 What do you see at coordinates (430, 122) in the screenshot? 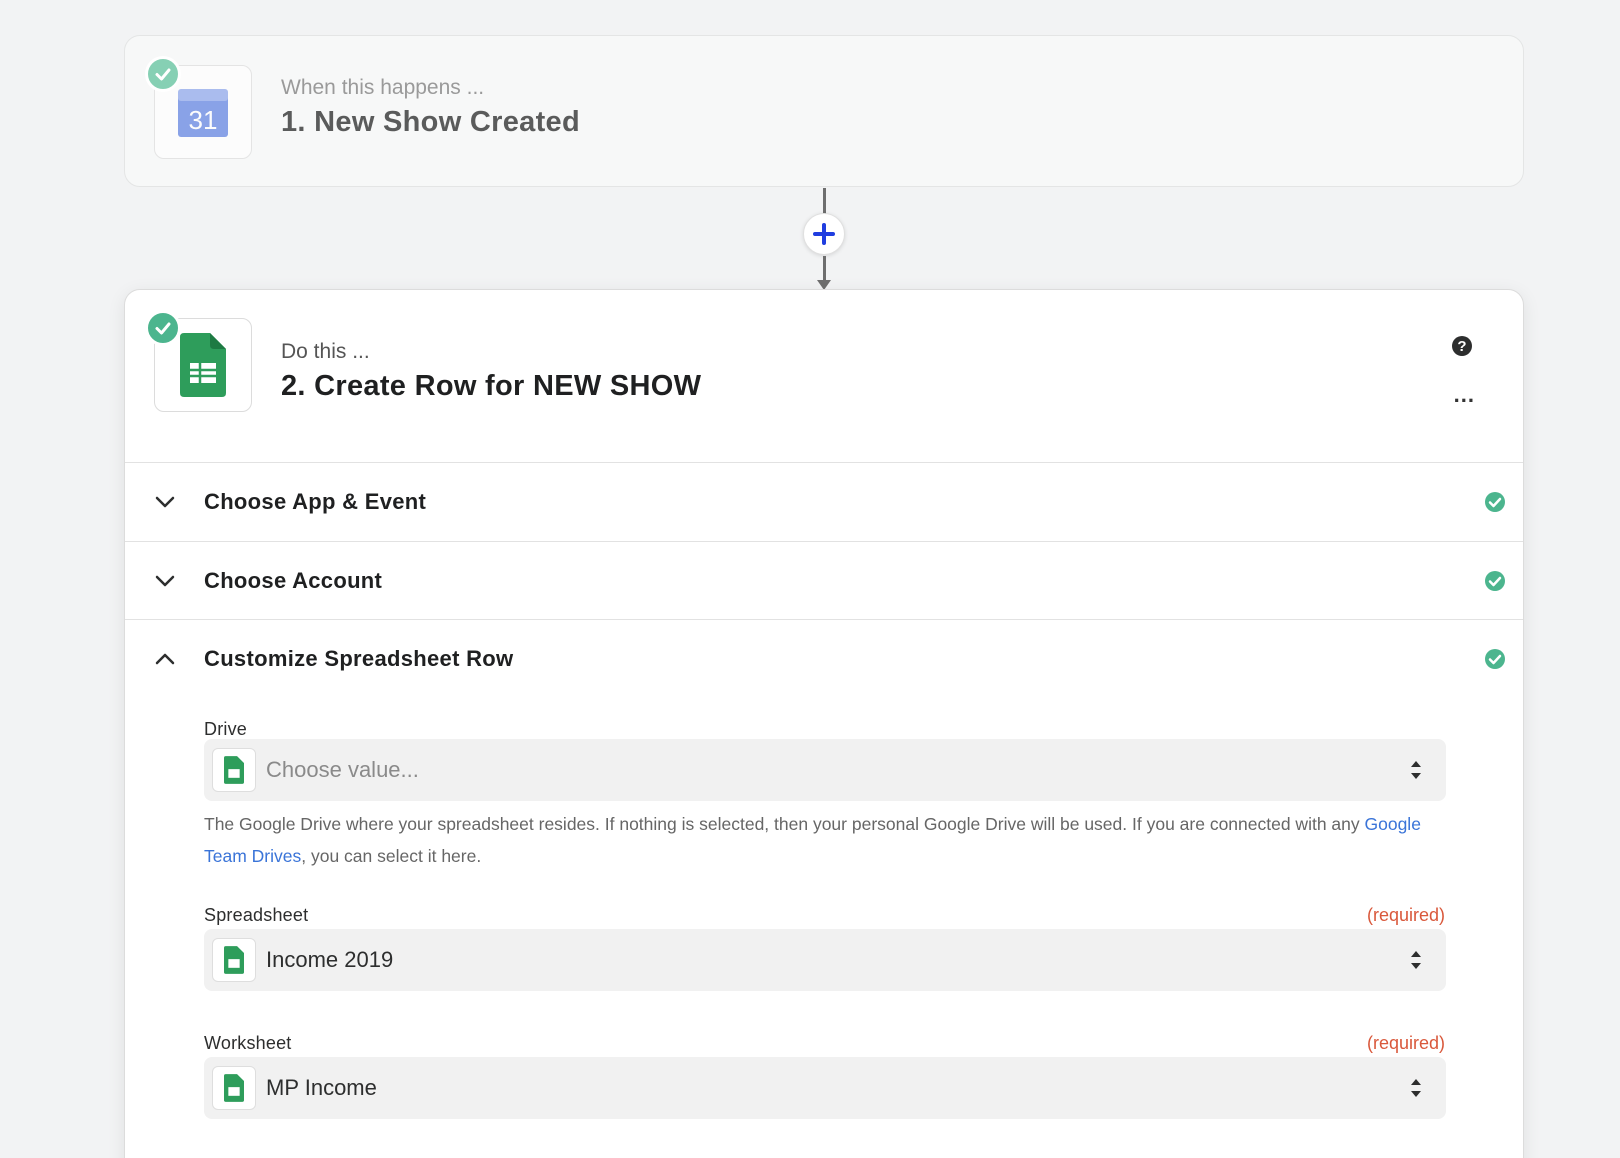
I see `trigger-title: 1. New Show Created` at bounding box center [430, 122].